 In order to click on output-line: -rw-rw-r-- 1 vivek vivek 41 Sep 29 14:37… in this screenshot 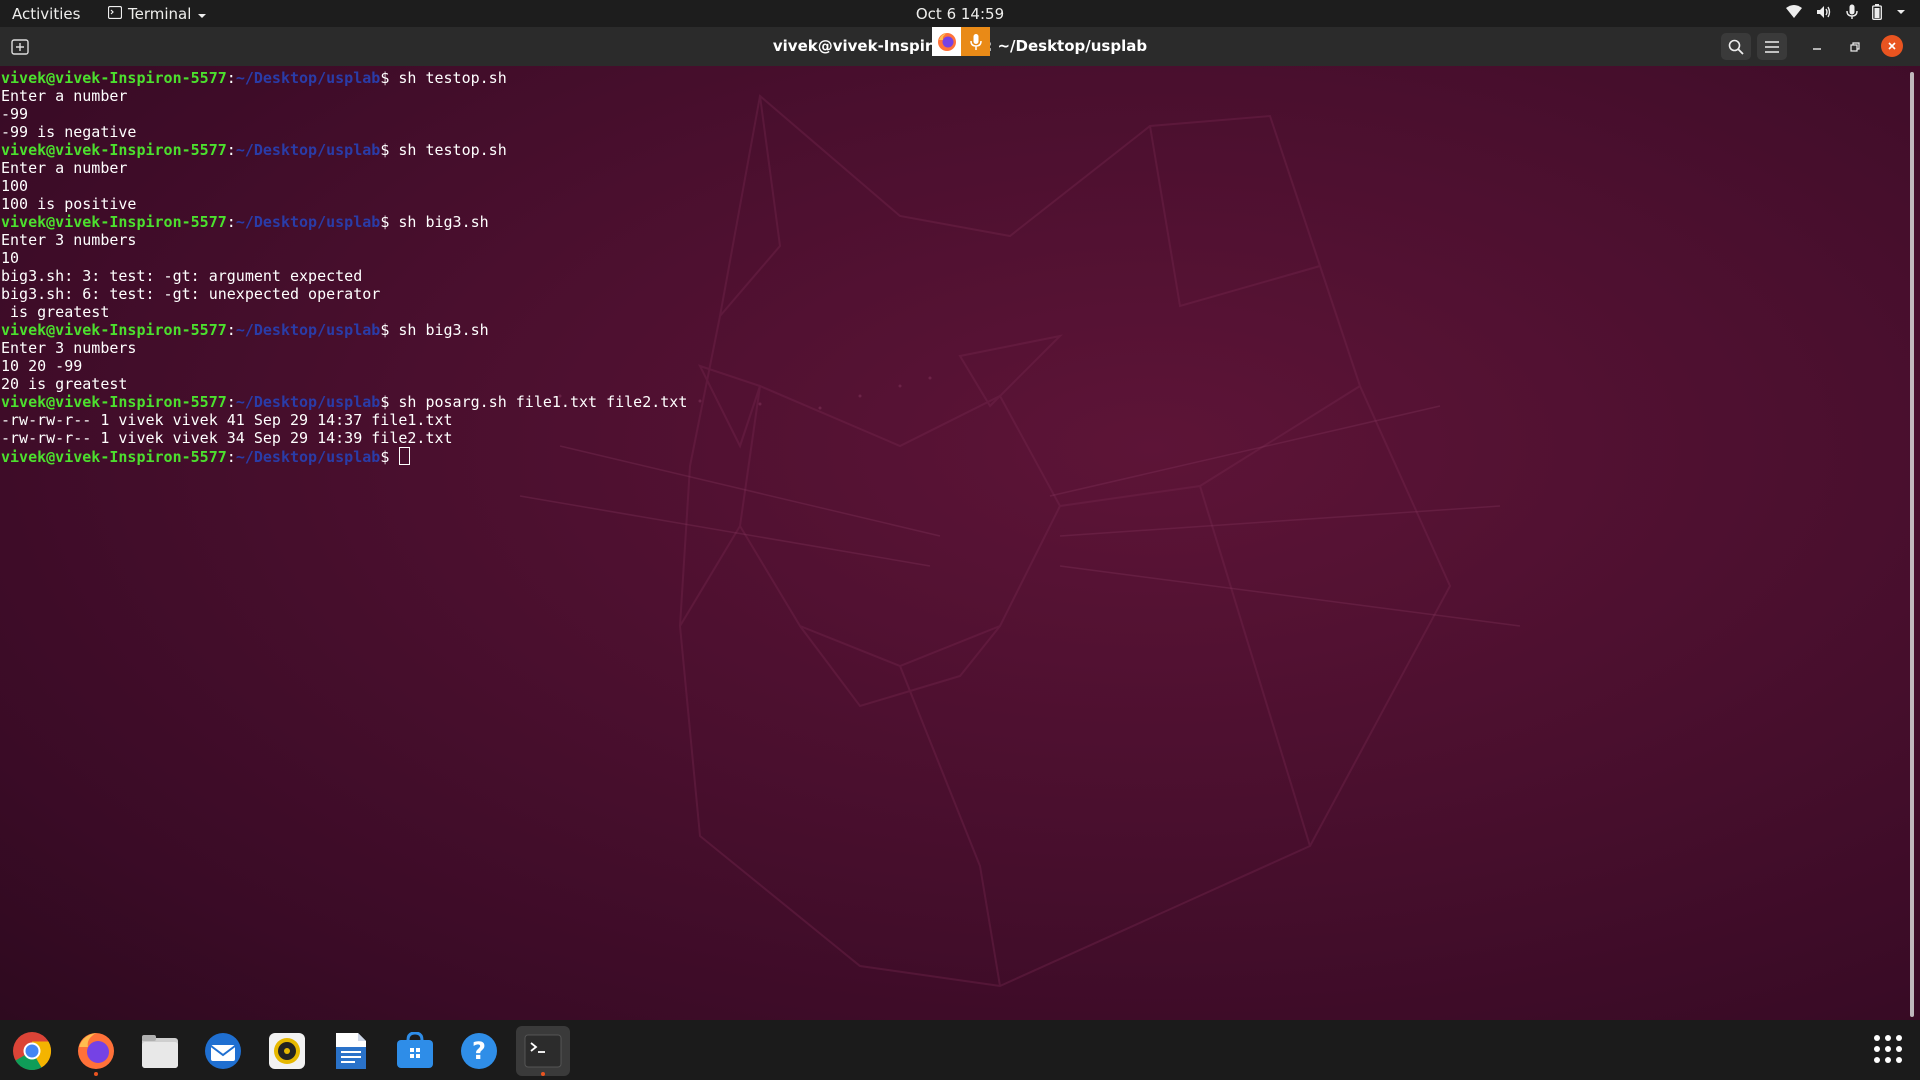, I will do `click(227, 420)`.